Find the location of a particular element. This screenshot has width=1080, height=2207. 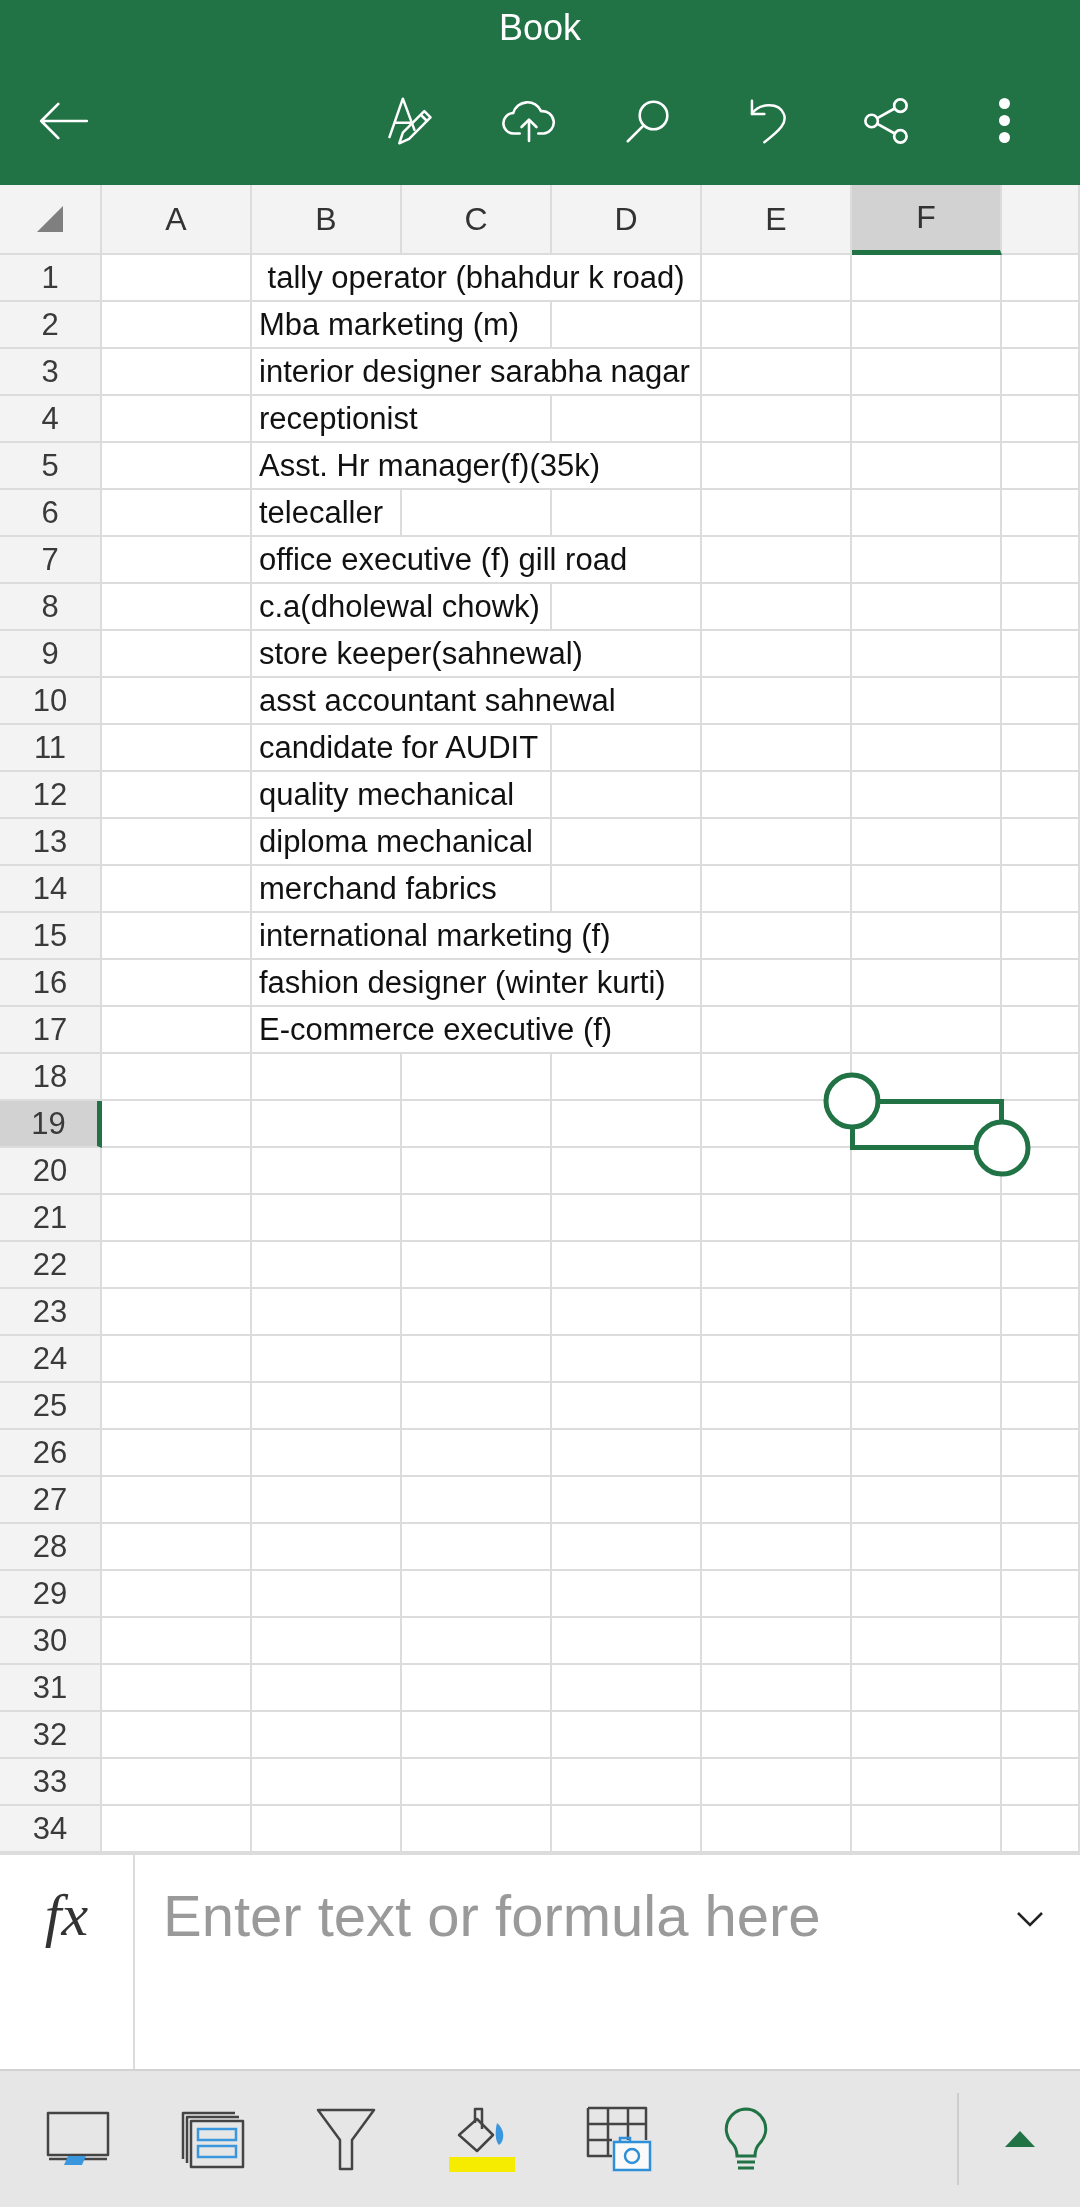

caret-up-icon is located at coordinates (1019, 2139).